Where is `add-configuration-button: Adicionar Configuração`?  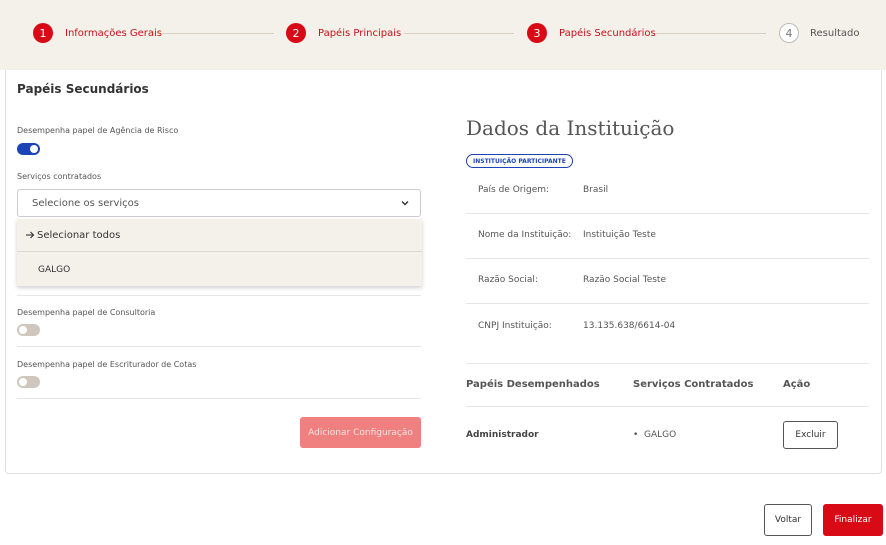 add-configuration-button: Adicionar Configuração is located at coordinates (360, 432).